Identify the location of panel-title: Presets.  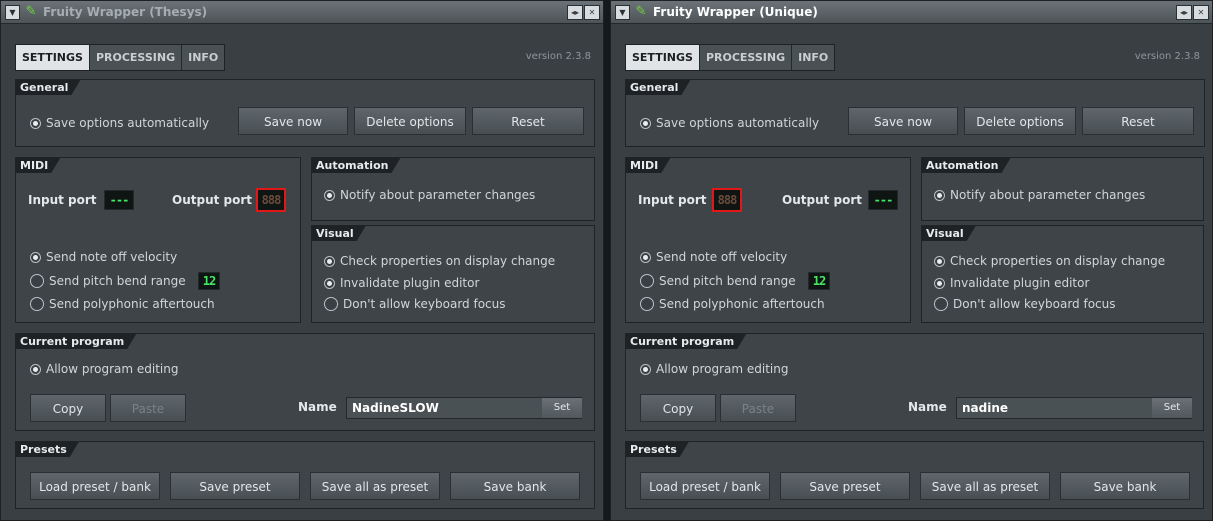
(47, 449).